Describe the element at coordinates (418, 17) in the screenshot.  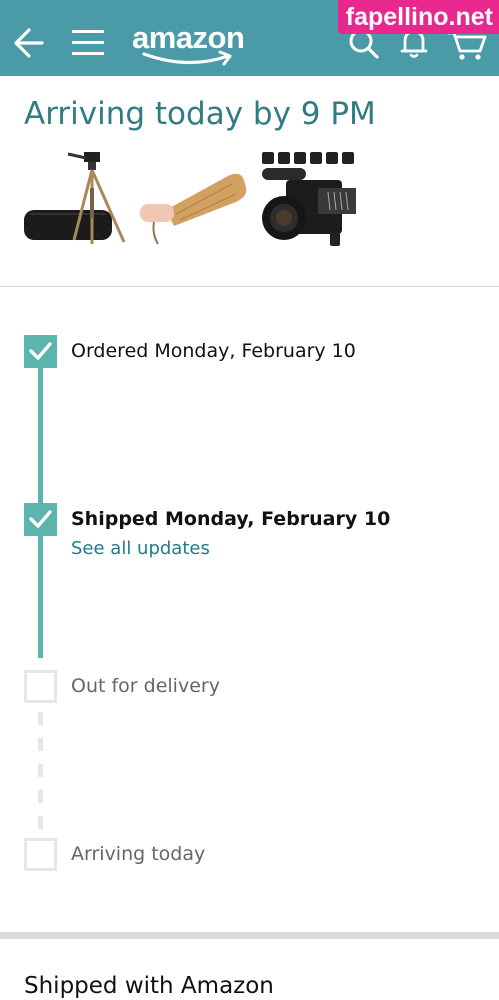
I see `watermark: fapellino.net` at that location.